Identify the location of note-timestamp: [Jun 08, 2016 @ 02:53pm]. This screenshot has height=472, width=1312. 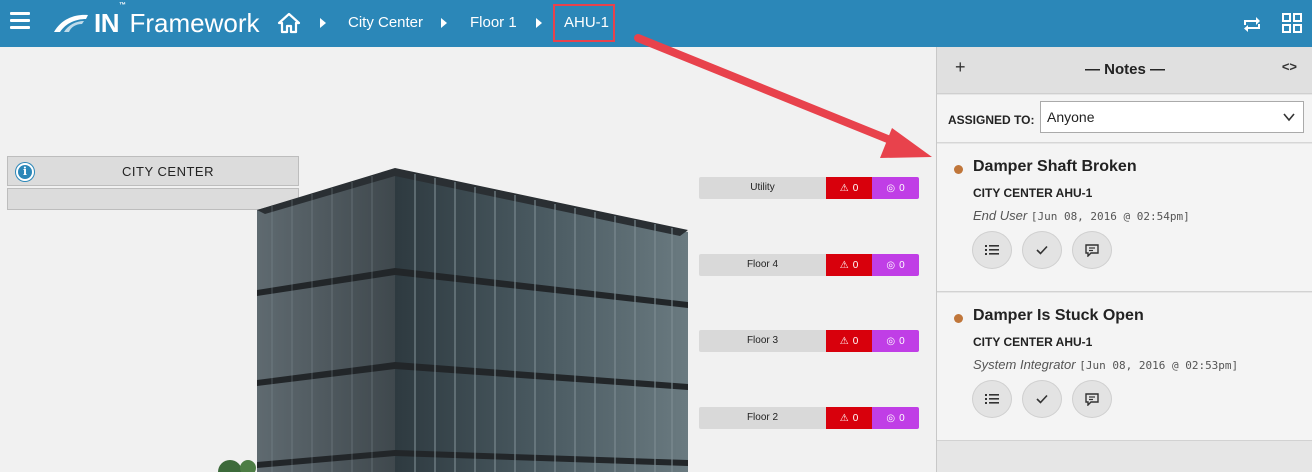
(1159, 365).